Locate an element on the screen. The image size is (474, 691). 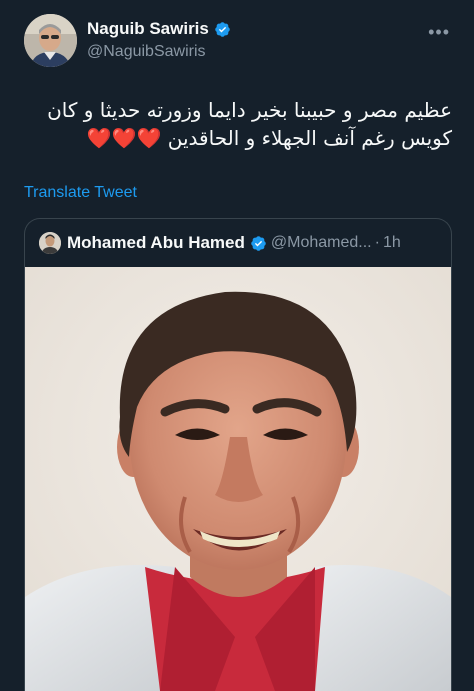
author-info: Naguib Sawiris @NaguibSawiris is located at coordinates (159, 39).